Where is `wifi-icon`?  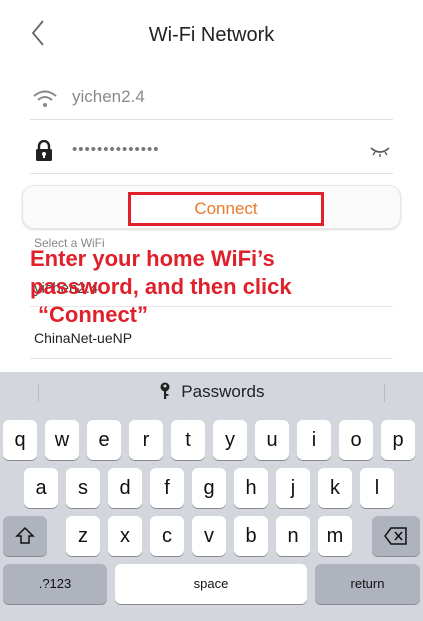 wifi-icon is located at coordinates (45, 98).